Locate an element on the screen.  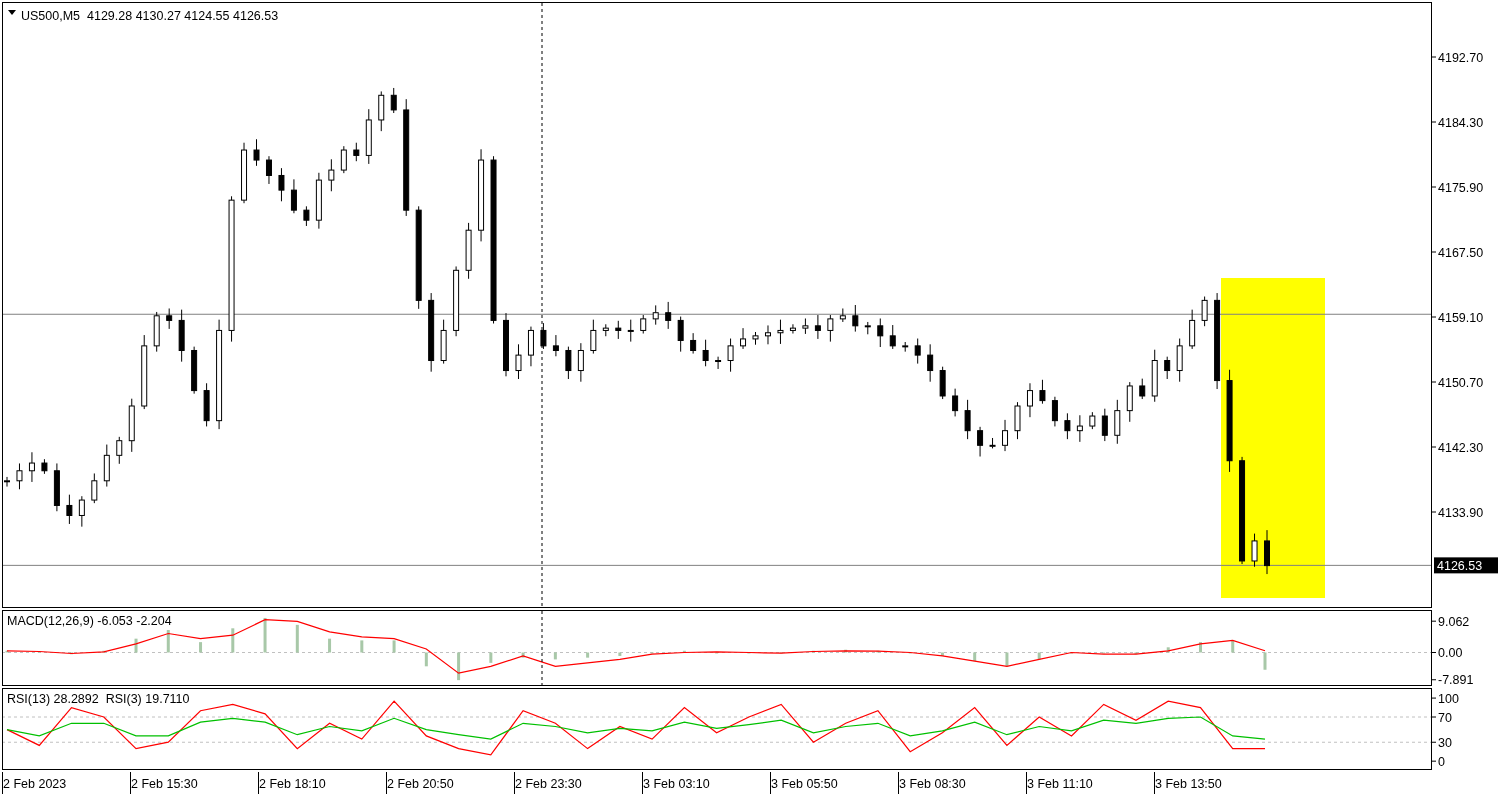
axis-tick-label: 4192.70 is located at coordinates (1461, 57).